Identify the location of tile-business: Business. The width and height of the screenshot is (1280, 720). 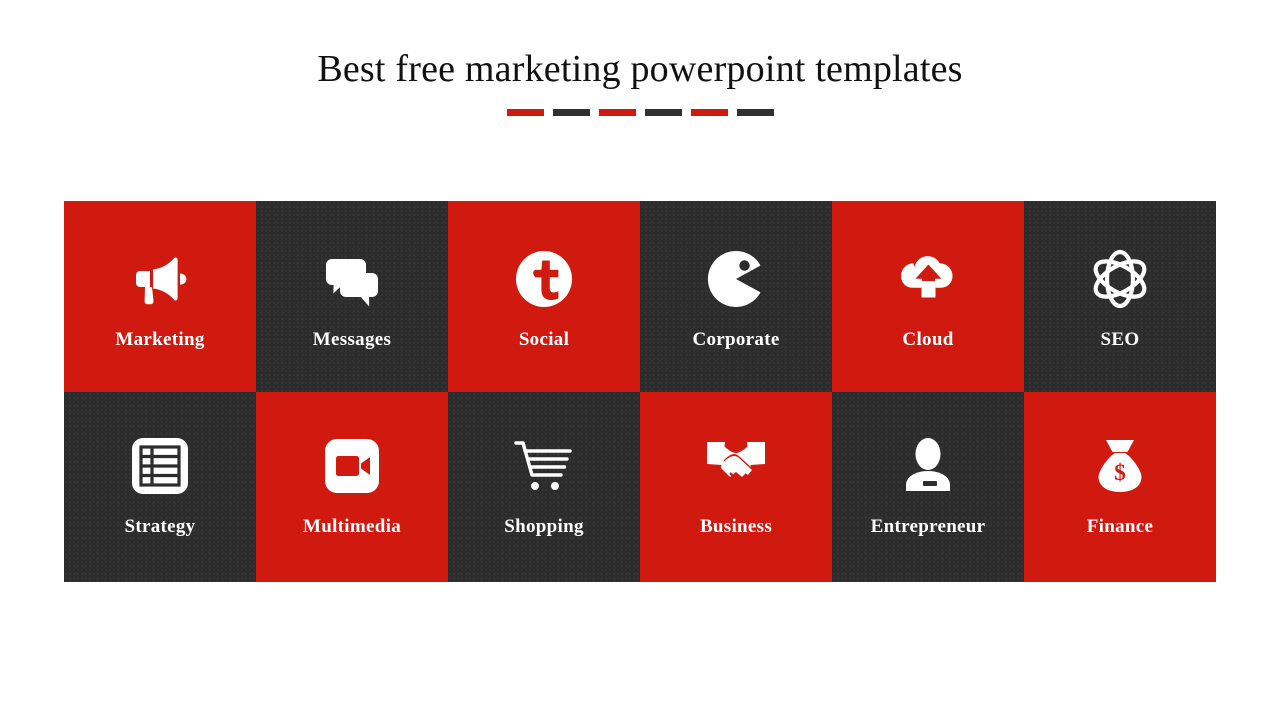
(736, 486).